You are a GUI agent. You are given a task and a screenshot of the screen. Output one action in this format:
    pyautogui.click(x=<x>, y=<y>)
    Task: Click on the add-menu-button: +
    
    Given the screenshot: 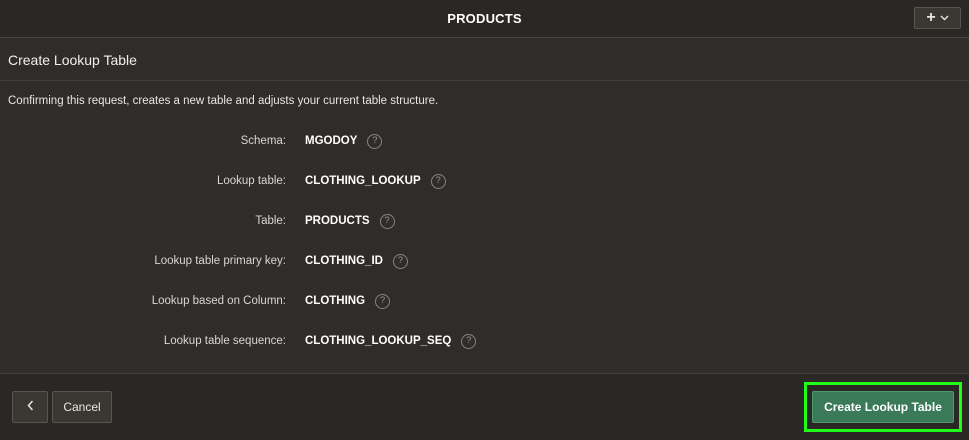 What is the action you would take?
    pyautogui.click(x=937, y=18)
    